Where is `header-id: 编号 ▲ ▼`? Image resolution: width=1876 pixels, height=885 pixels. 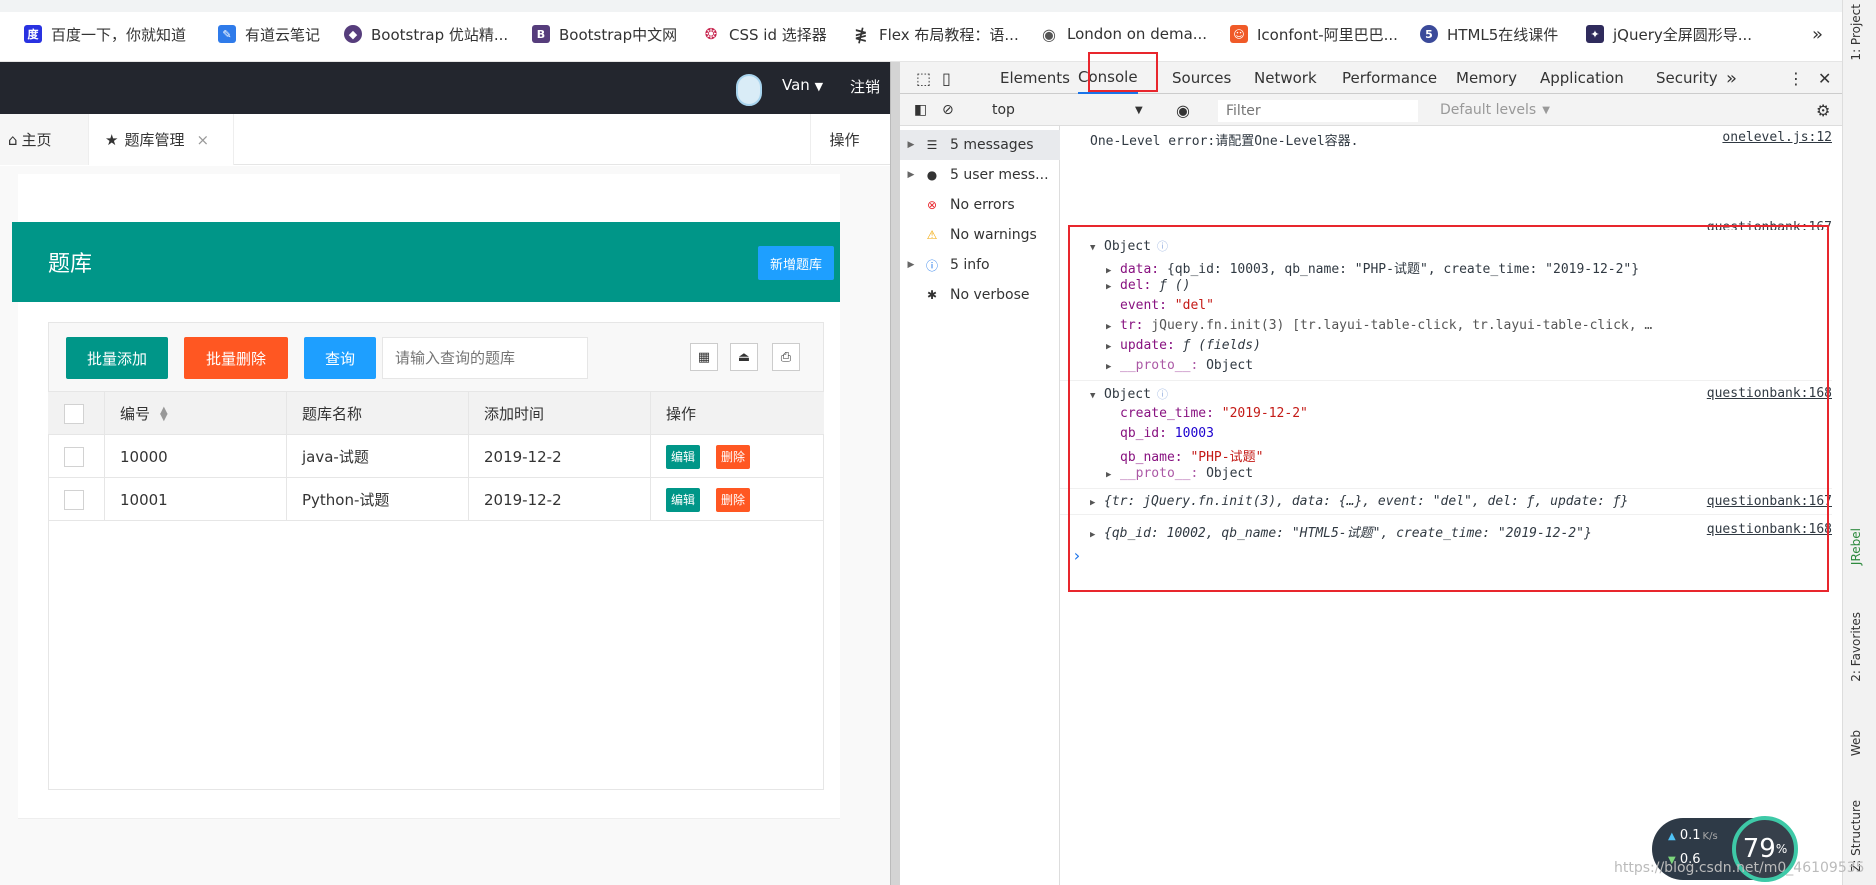 header-id: 编号 ▲ ▼ is located at coordinates (144, 413).